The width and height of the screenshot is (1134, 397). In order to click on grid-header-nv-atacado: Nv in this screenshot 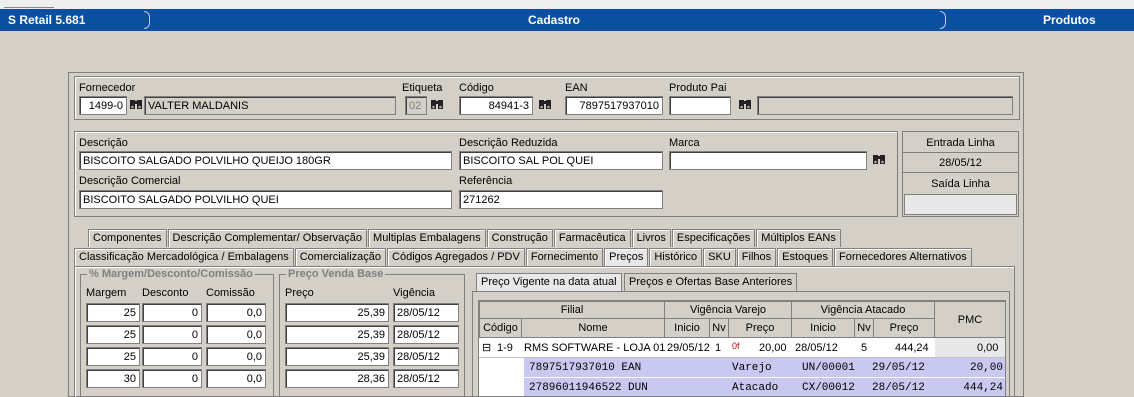, I will do `click(864, 328)`.